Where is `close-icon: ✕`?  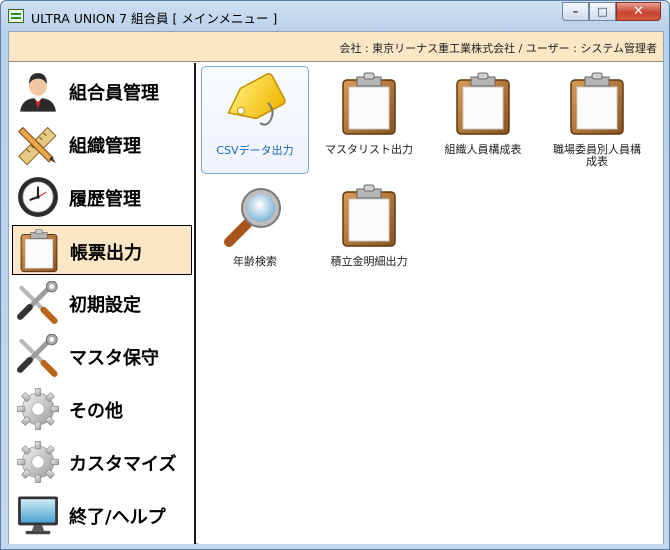
close-icon: ✕ is located at coordinates (638, 11).